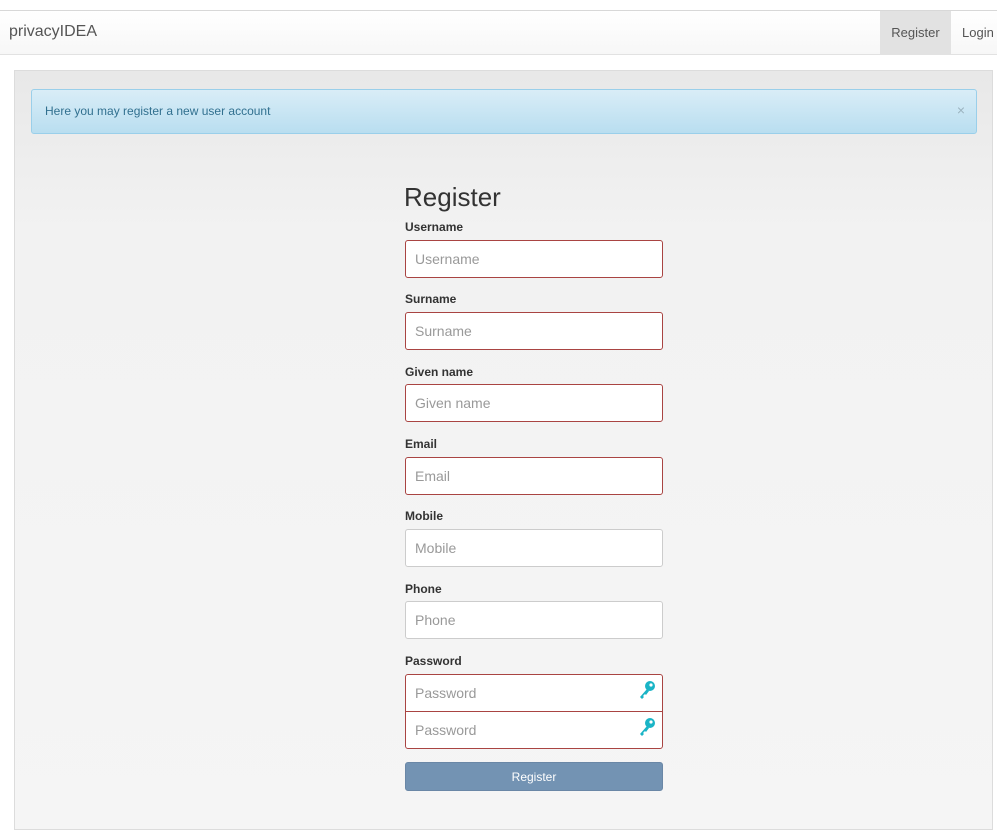  What do you see at coordinates (434, 227) in the screenshot?
I see `username-label: Username` at bounding box center [434, 227].